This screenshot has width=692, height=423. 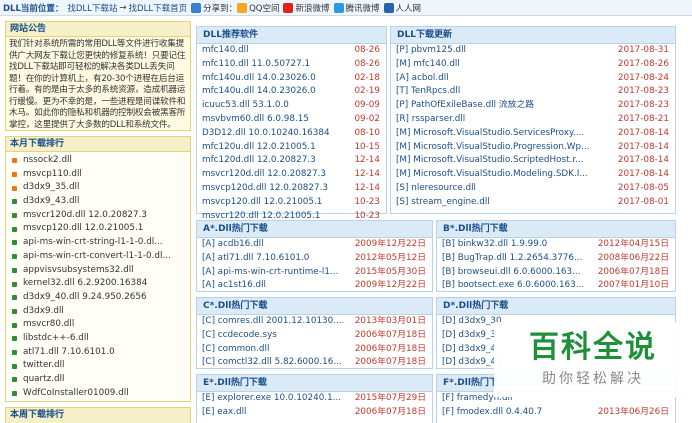 What do you see at coordinates (98, 325) in the screenshot?
I see `ranking-item: msvcr80.dll` at bounding box center [98, 325].